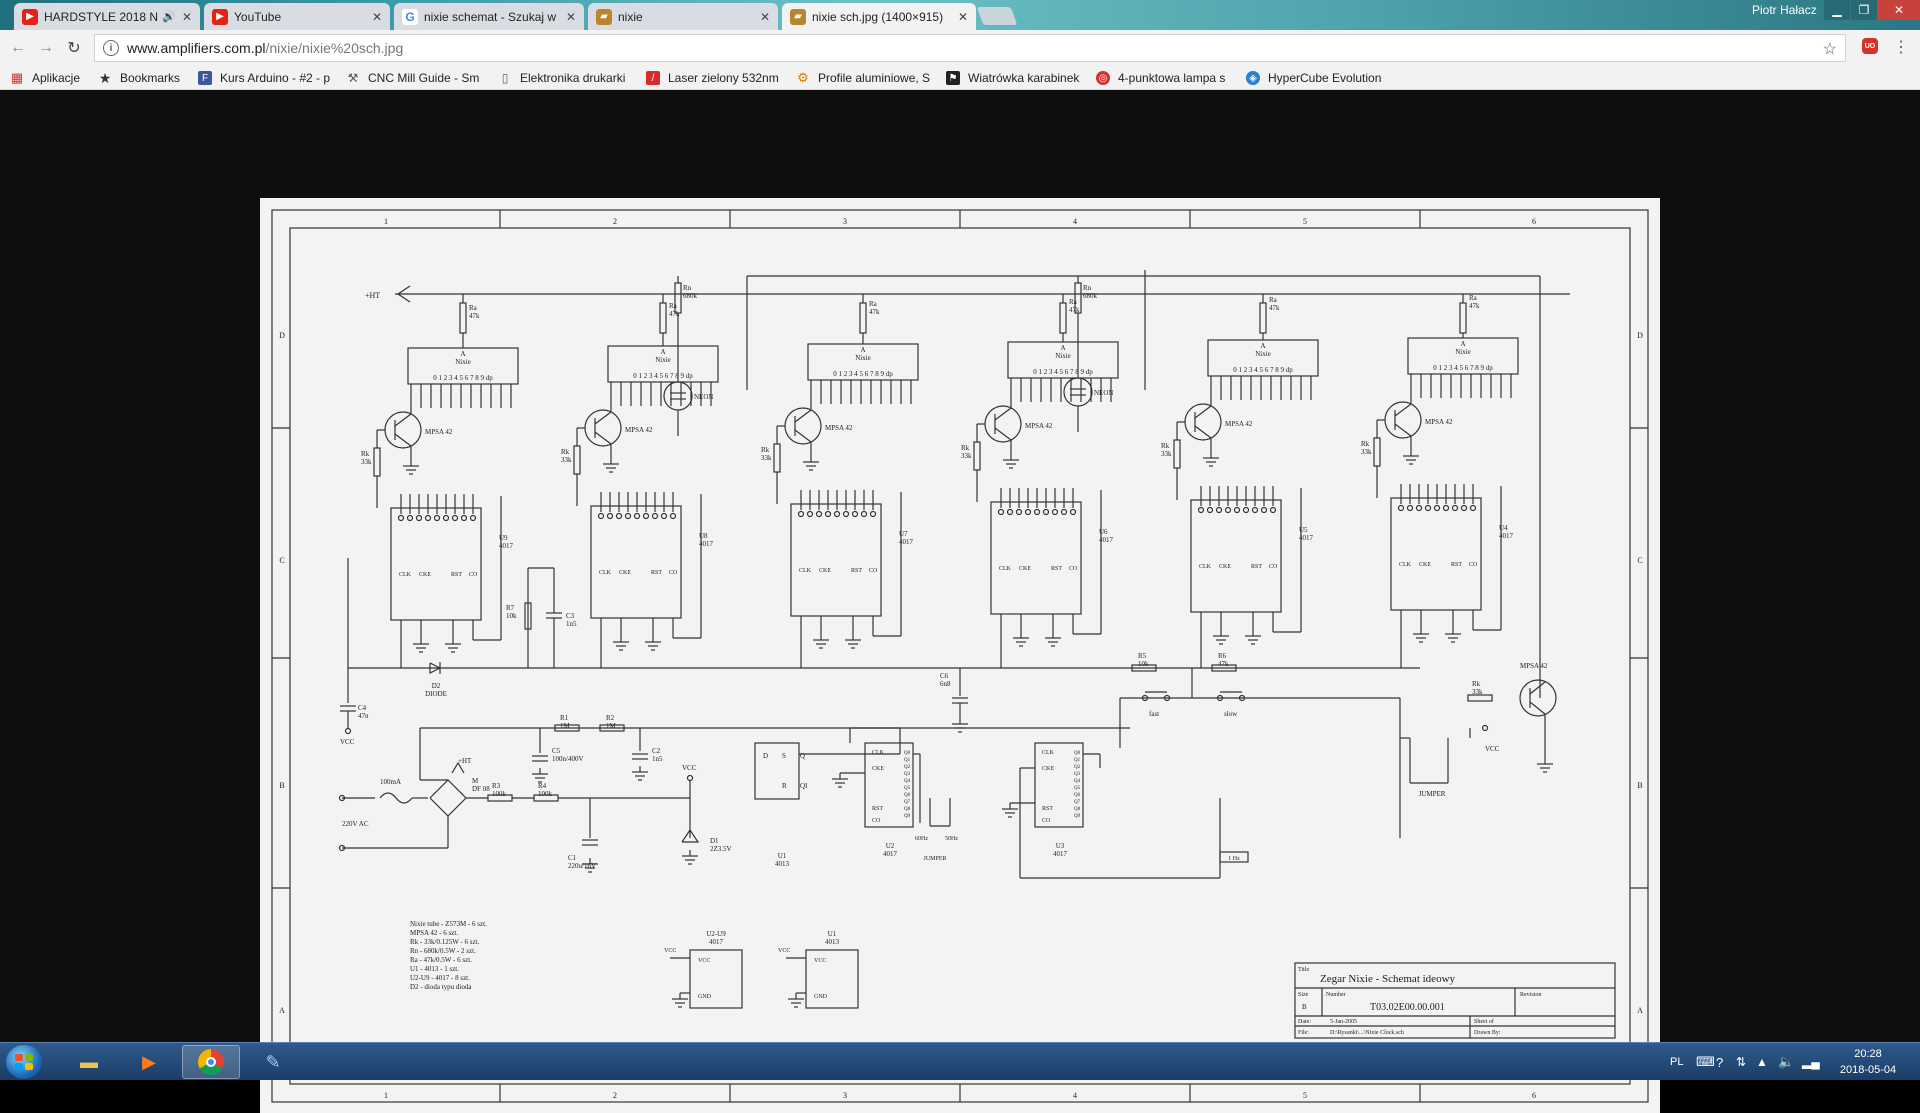 The width and height of the screenshot is (1920, 1113). Describe the element at coordinates (266, 78) in the screenshot. I see `bookmark-kurs-arduino: F Kurs Arduino - #2 - p` at that location.